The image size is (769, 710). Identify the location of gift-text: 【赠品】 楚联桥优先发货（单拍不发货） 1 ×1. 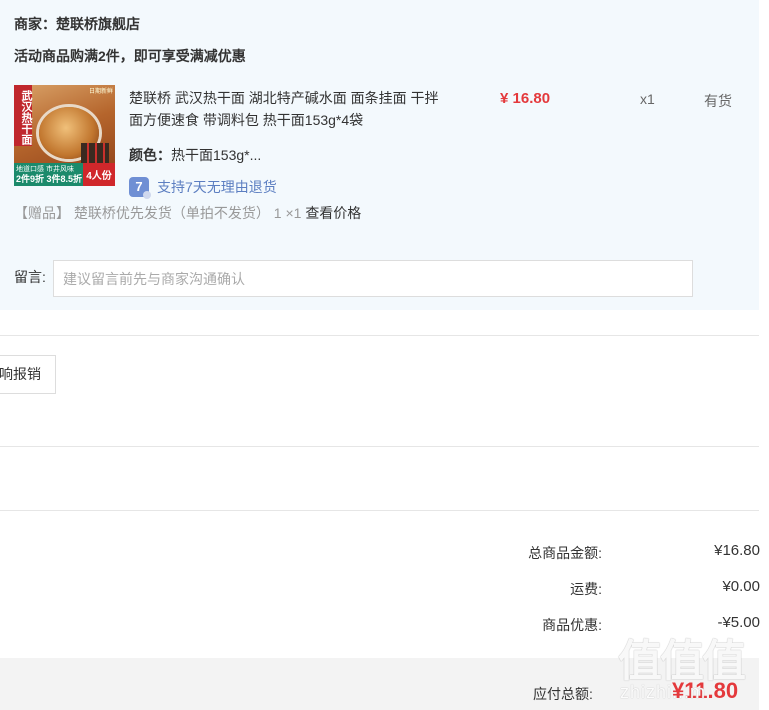
(158, 213).